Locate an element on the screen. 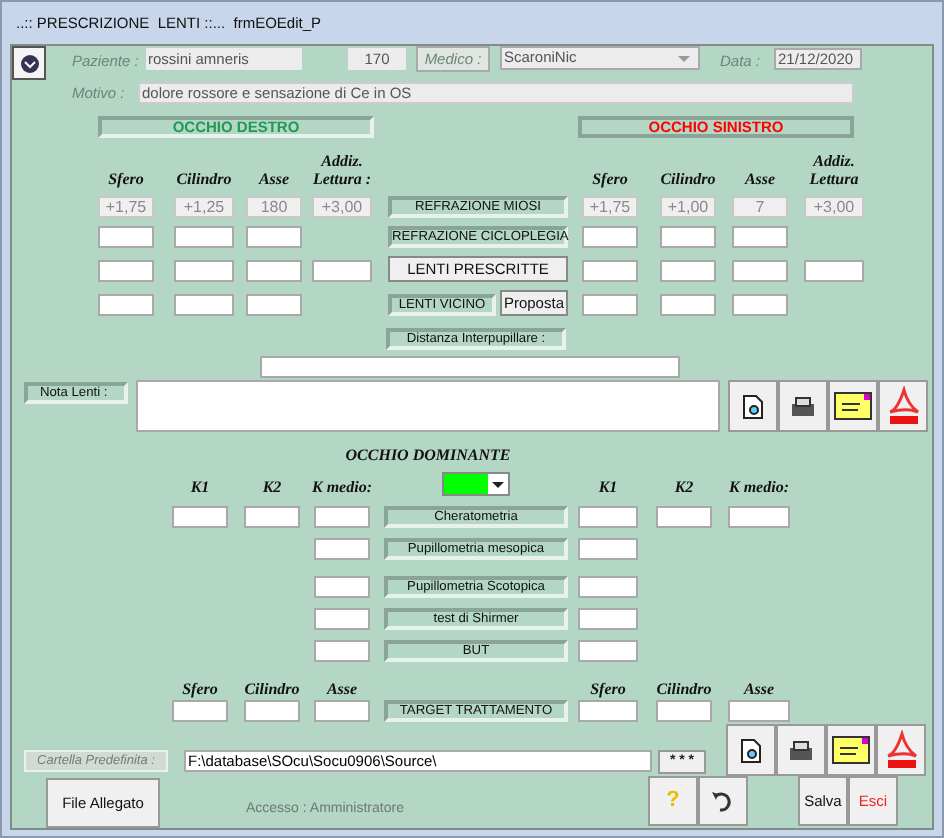 This screenshot has height=838, width=944. dominant-eye-dropdown is located at coordinates (476, 484).